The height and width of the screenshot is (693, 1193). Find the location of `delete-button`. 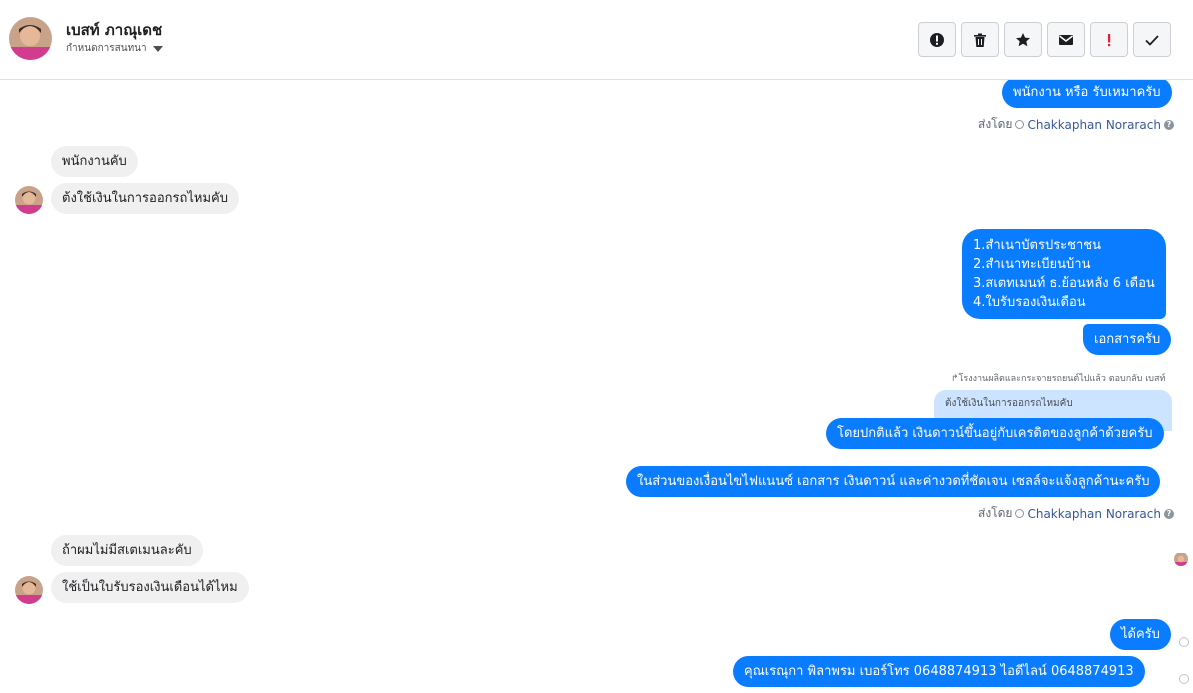

delete-button is located at coordinates (980, 39).